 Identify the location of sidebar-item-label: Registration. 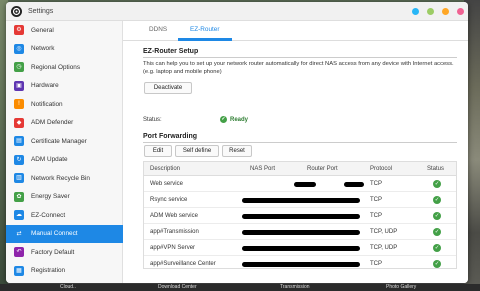
(48, 270).